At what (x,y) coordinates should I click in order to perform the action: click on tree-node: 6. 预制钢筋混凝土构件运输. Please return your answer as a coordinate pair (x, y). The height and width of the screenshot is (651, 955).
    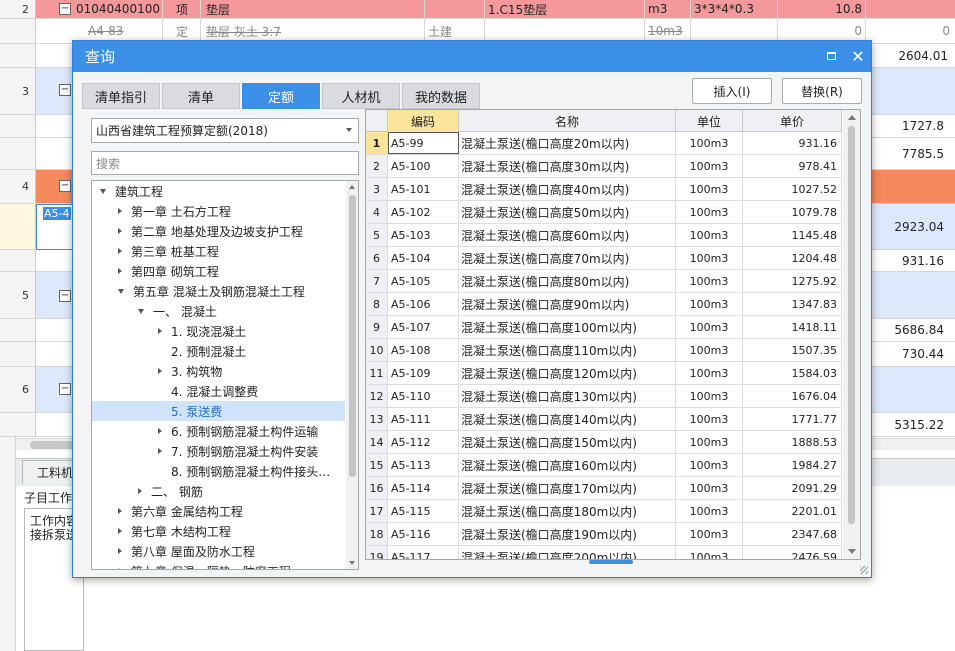
    Looking at the image, I should click on (218, 431).